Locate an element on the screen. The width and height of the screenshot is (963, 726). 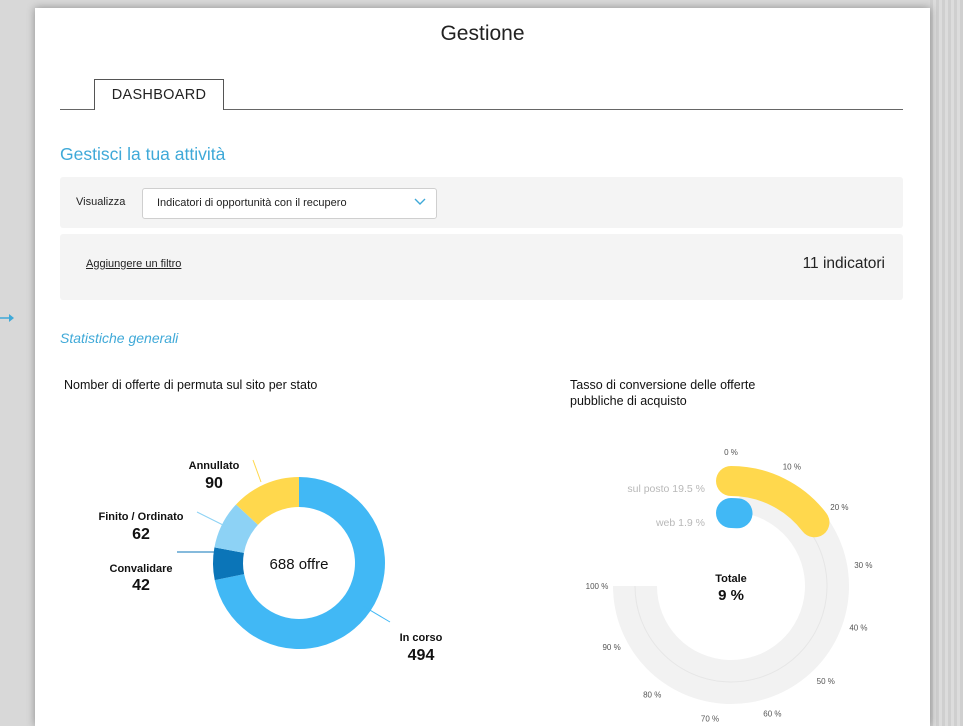
radial-tick-label: 80 % is located at coordinates (652, 694).